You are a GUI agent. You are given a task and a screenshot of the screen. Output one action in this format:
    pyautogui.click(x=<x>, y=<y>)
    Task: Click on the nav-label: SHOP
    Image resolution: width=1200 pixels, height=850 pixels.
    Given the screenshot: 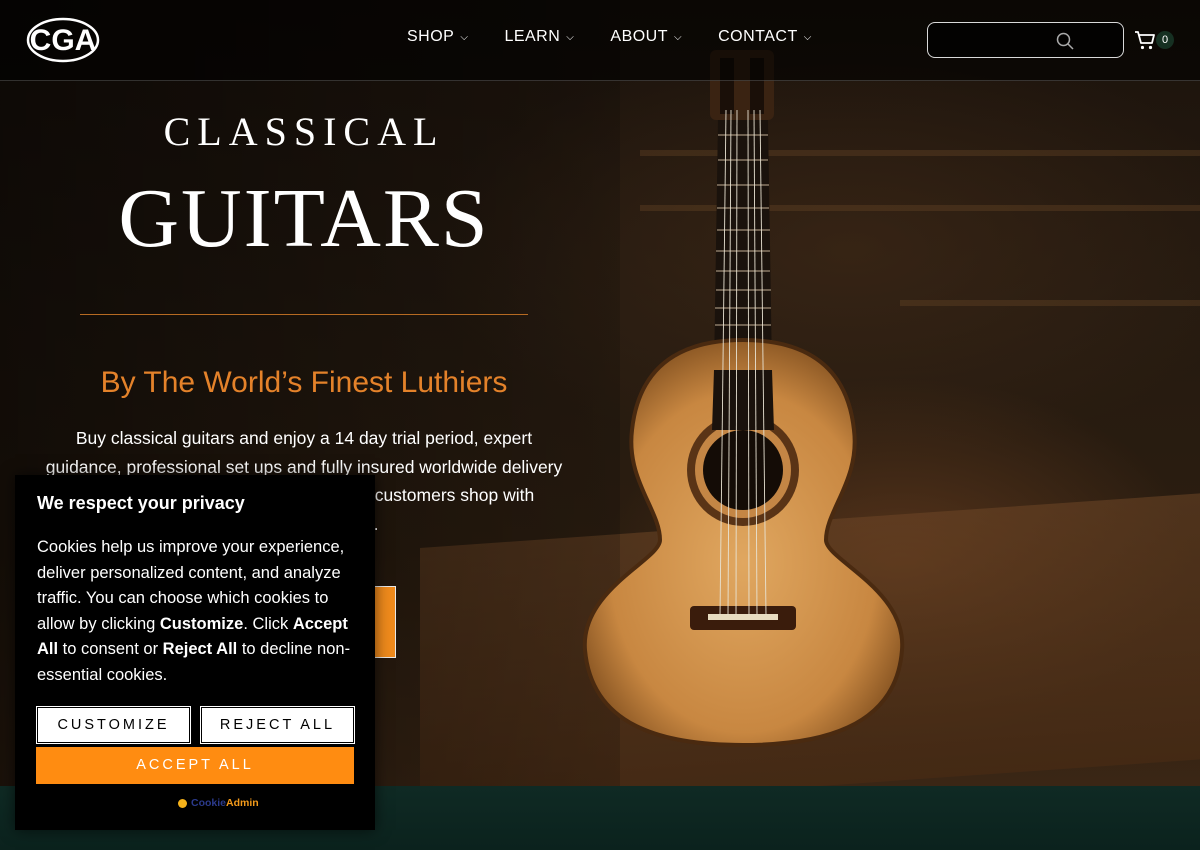 What is the action you would take?
    pyautogui.click(x=431, y=36)
    